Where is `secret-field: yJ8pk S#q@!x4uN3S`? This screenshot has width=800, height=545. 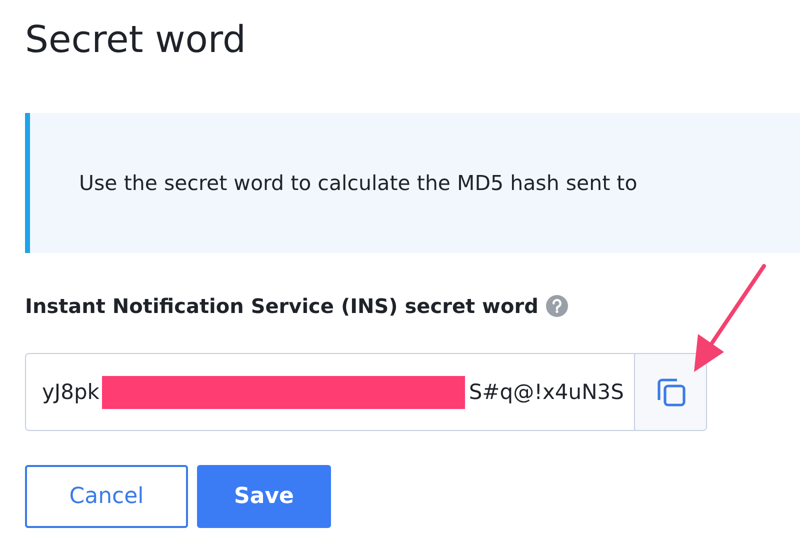 secret-field: yJ8pk S#q@!x4uN3S is located at coordinates (366, 392).